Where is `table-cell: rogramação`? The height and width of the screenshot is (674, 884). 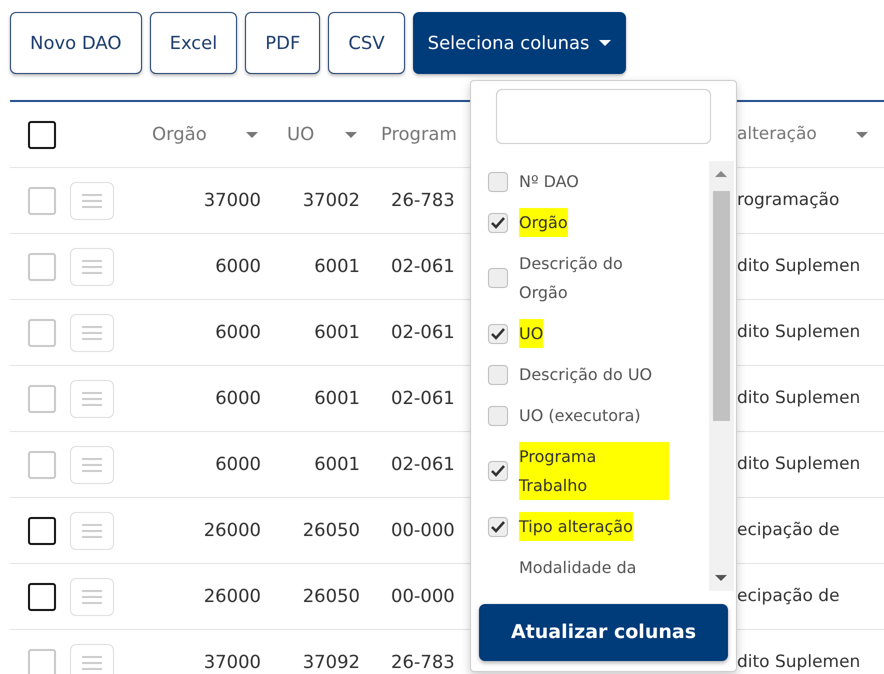
table-cell: rogramação is located at coordinates (788, 200).